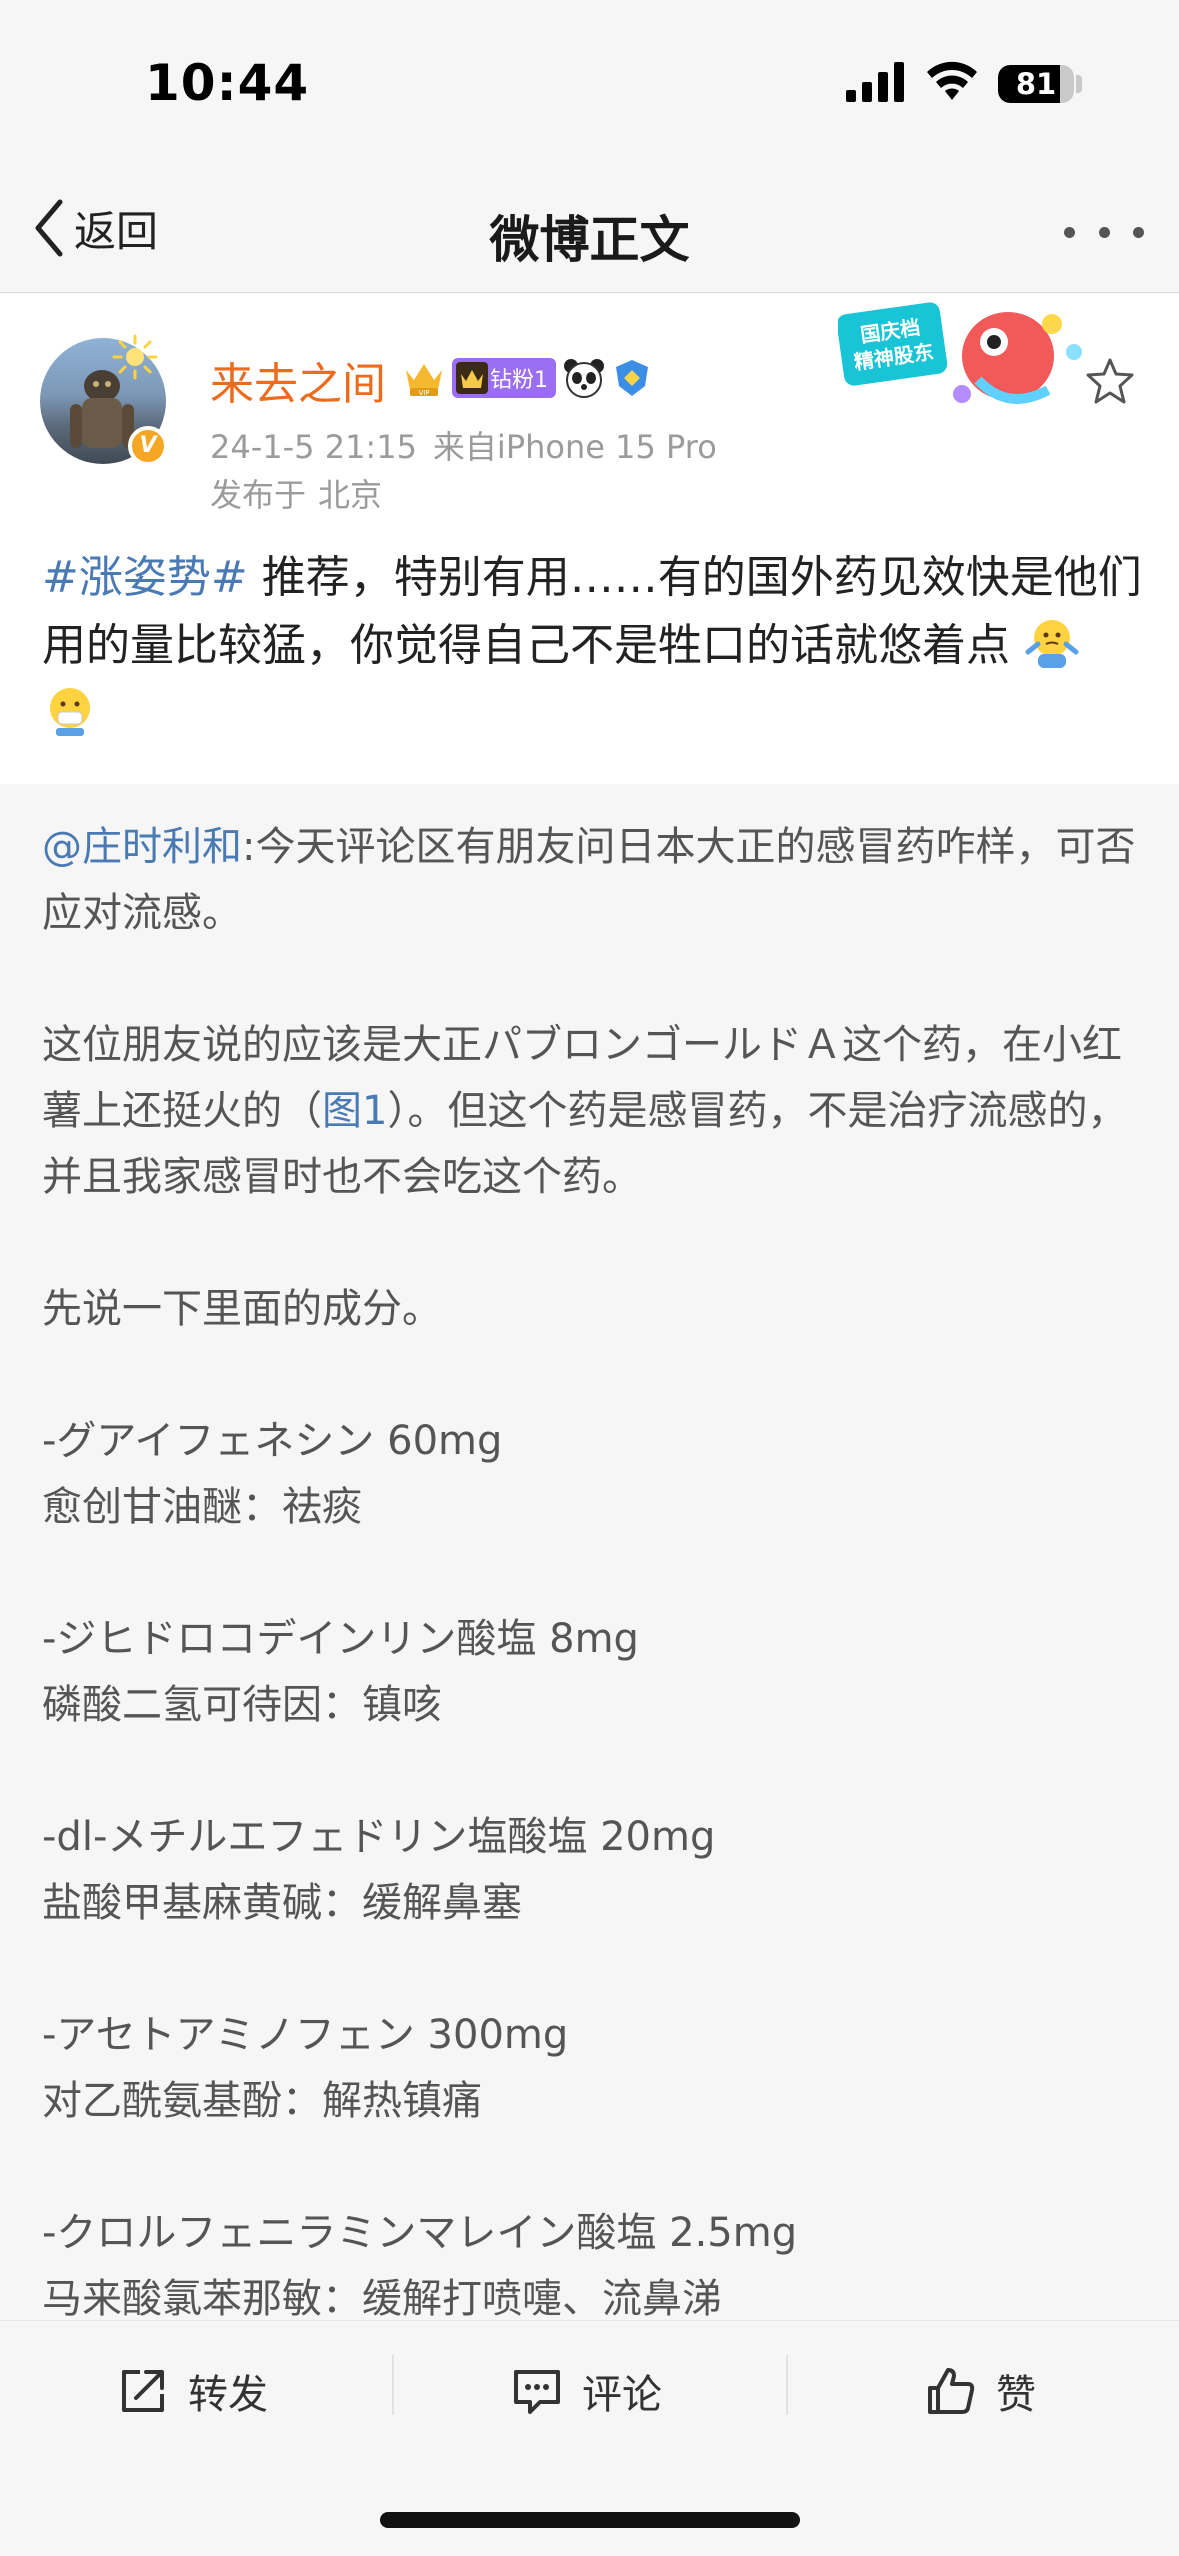 The height and width of the screenshot is (2556, 1179). Describe the element at coordinates (145, 577) in the screenshot. I see `hashtag-link: #涨姿势#` at that location.